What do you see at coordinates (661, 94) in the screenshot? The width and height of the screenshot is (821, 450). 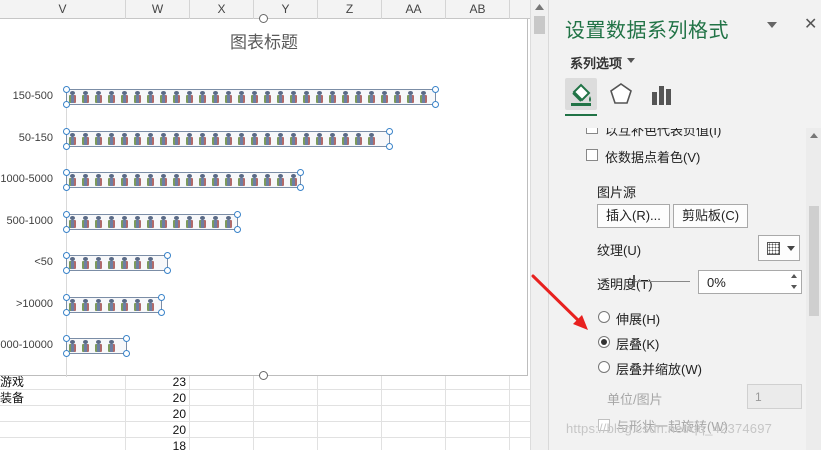 I see `tab-series-options` at bounding box center [661, 94].